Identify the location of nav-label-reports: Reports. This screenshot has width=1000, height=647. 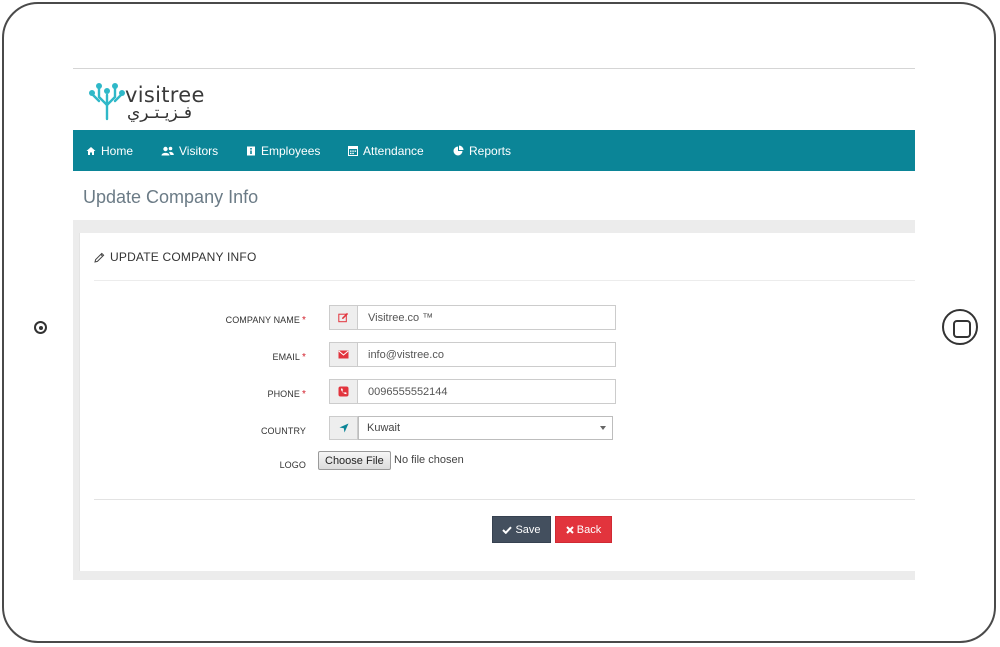
(490, 150).